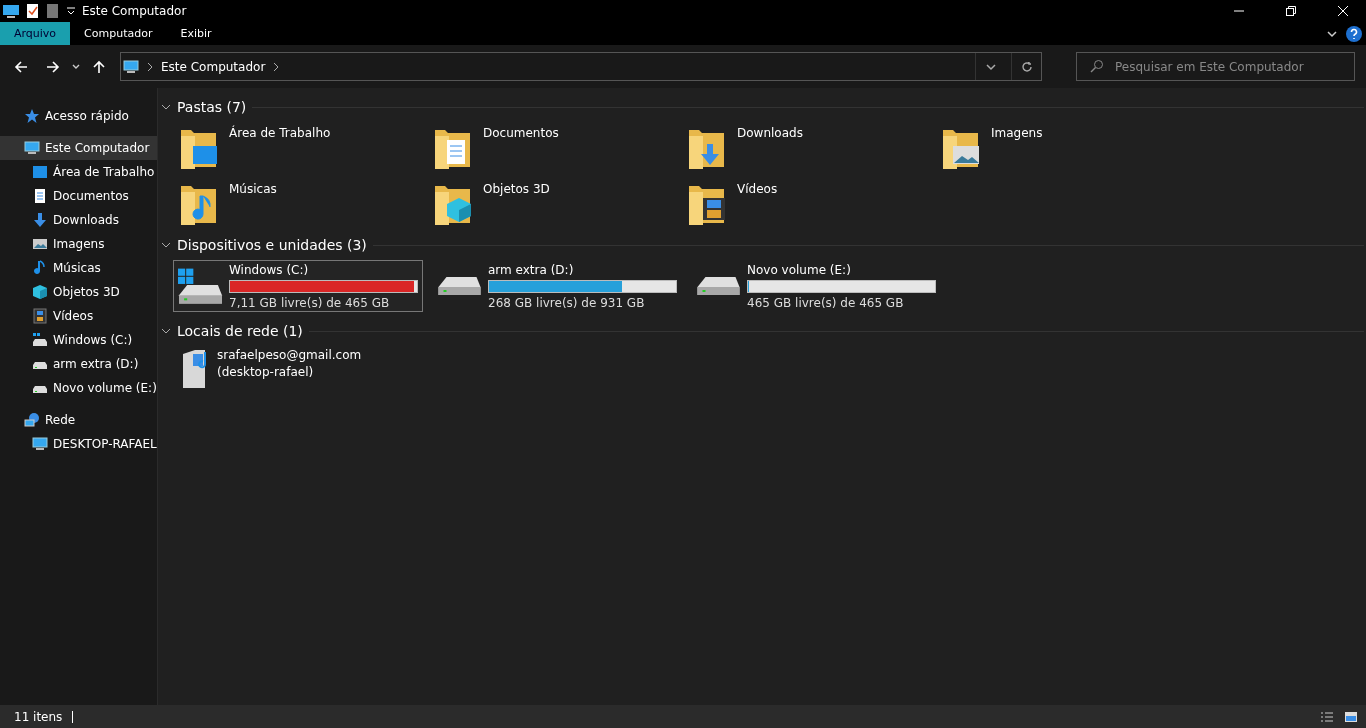  I want to click on folder-name: Objetos 3D, so click(516, 189).